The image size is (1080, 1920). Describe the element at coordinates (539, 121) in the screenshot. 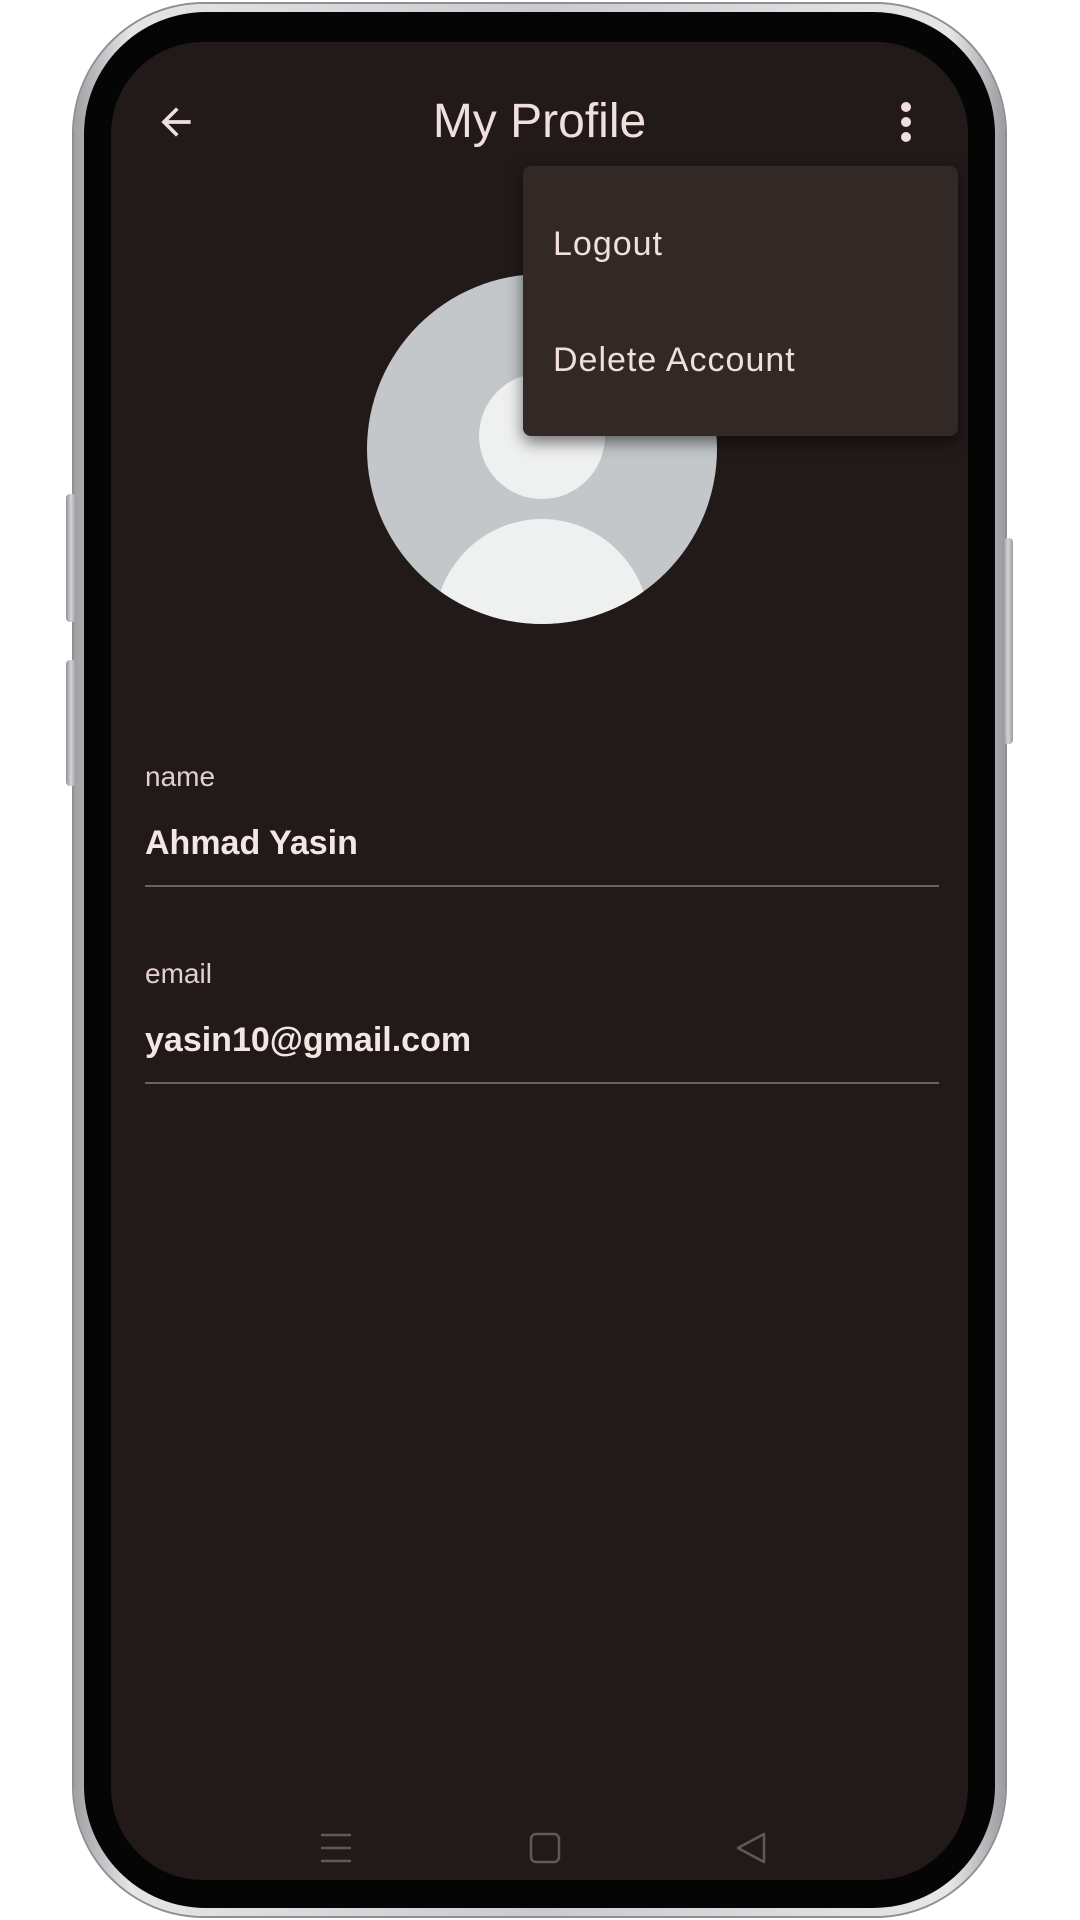

I see `page-title: My Profile` at that location.